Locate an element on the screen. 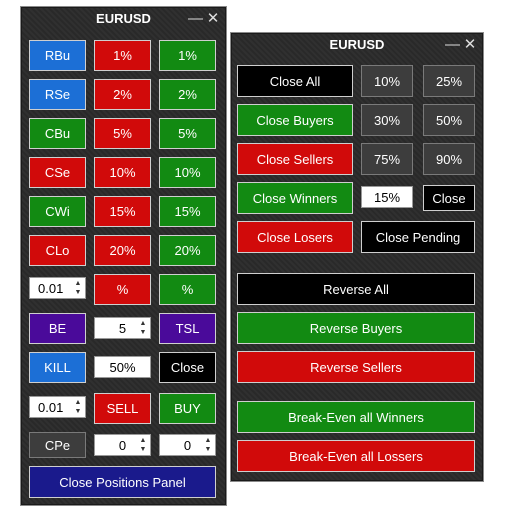 This screenshot has width=510, height=510. clo-red-pct-button: 20% is located at coordinates (122, 250).